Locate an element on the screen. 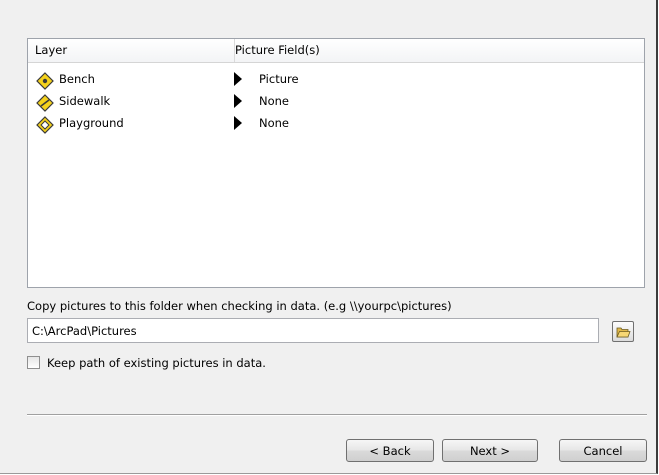 The width and height of the screenshot is (659, 475). point-layer-icon is located at coordinates (45, 81).